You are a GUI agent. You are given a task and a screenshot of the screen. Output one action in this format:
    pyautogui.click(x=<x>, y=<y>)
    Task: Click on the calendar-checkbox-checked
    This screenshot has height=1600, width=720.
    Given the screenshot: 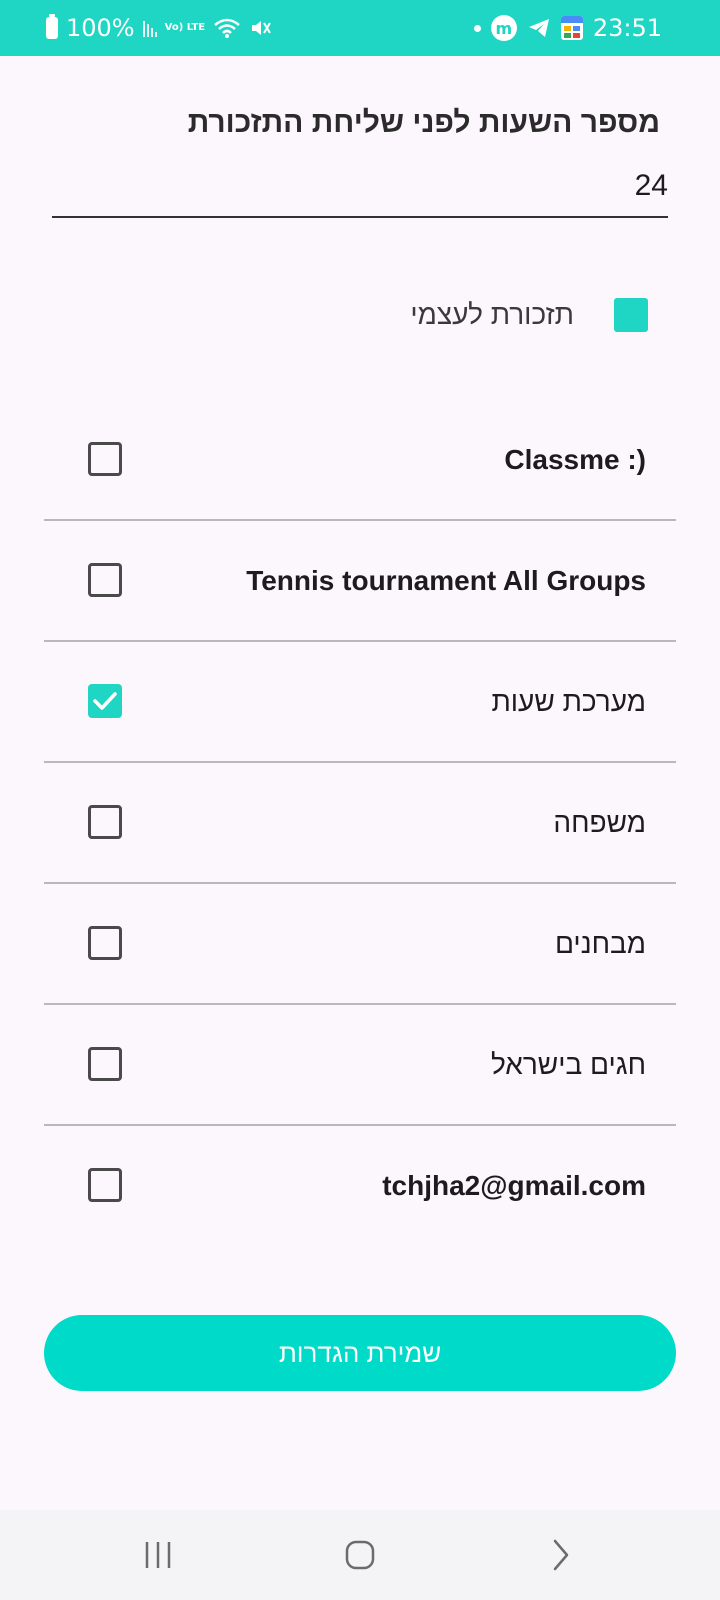 What is the action you would take?
    pyautogui.click(x=105, y=701)
    